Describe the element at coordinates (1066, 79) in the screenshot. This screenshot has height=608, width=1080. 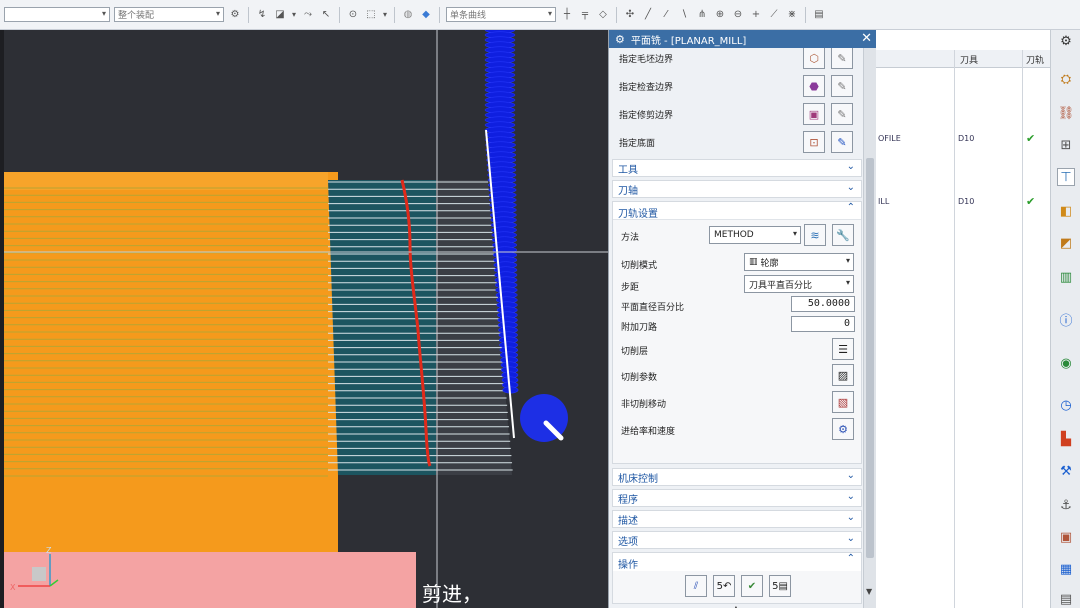
I see `assembly-navigator-icon: ⛭` at that location.